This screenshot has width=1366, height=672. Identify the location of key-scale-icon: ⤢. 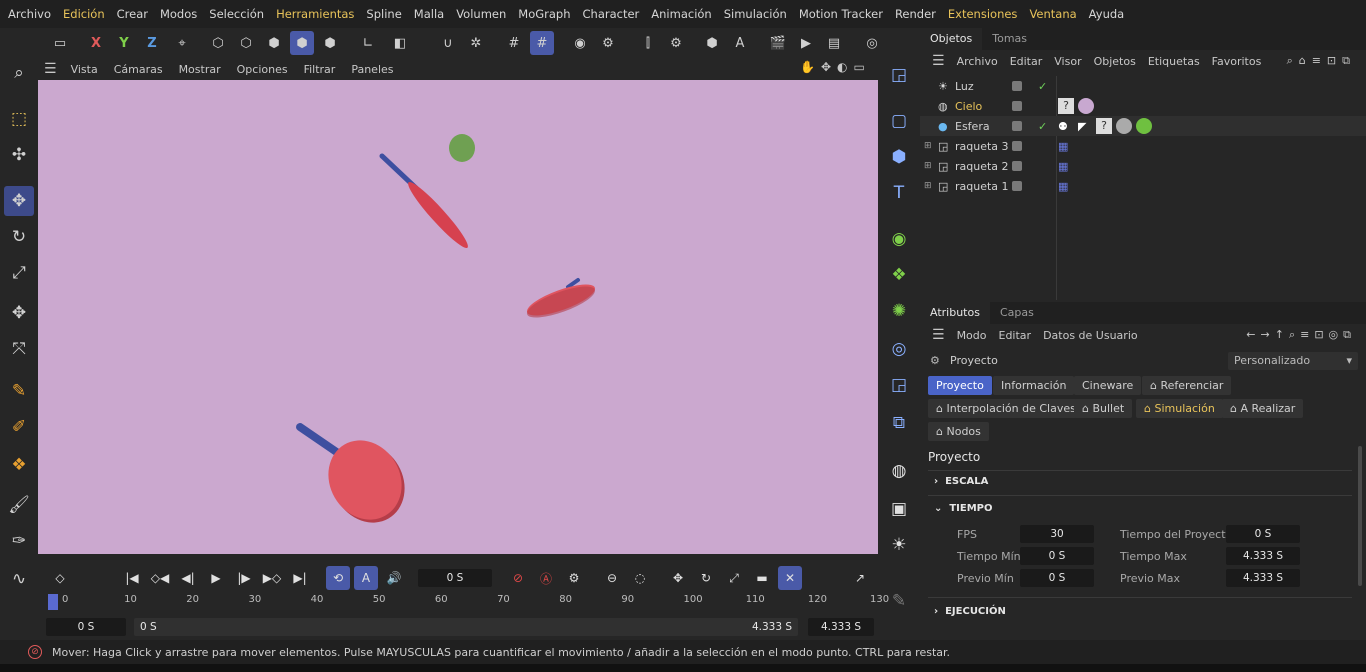
(734, 578).